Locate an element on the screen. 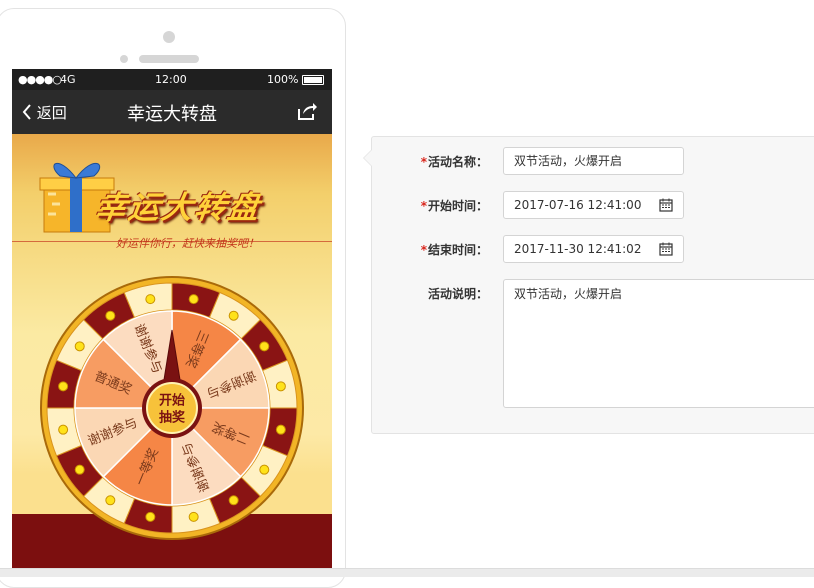  signal-icon: ●●●●○ is located at coordinates (40, 79).